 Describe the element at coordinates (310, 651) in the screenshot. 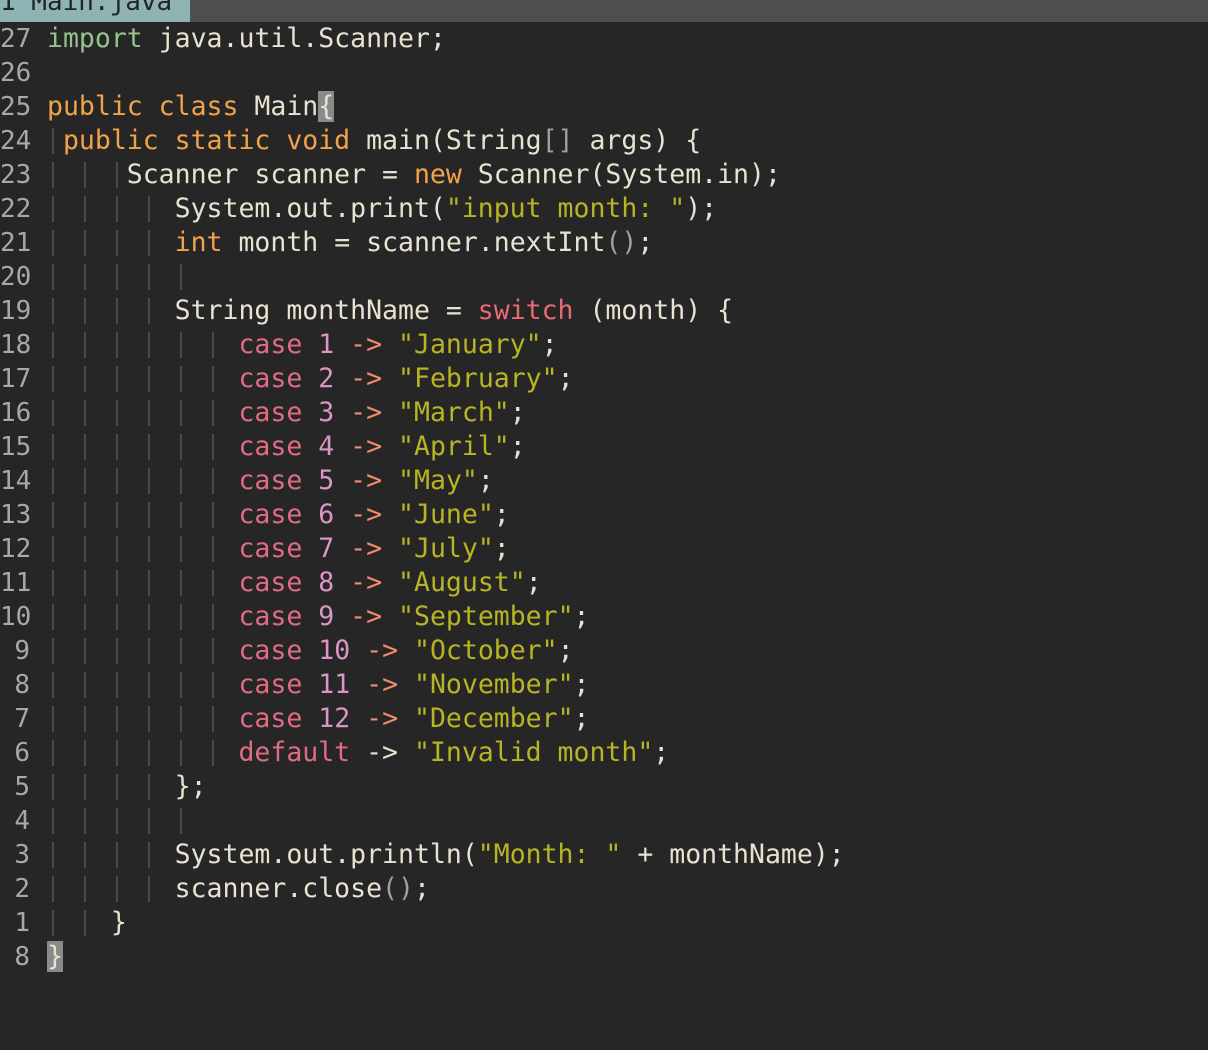

I see `code-text: case 10 -> "October";` at that location.